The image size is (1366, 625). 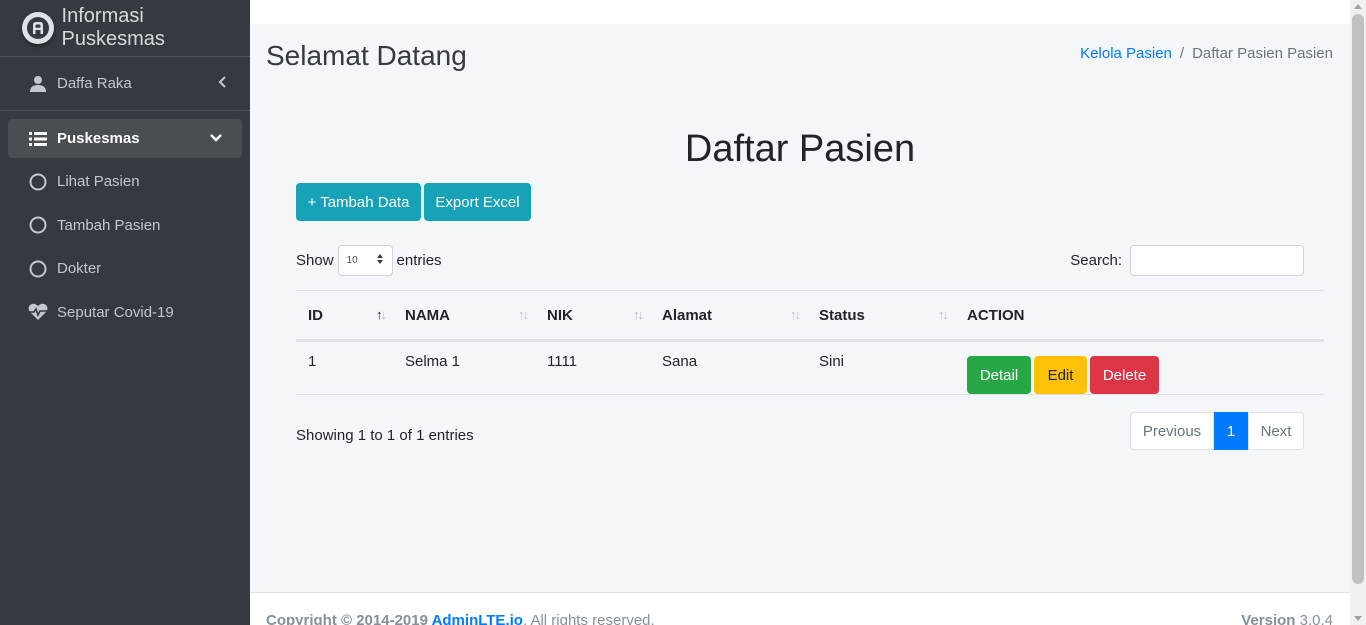 I want to click on search-input, so click(x=1217, y=260).